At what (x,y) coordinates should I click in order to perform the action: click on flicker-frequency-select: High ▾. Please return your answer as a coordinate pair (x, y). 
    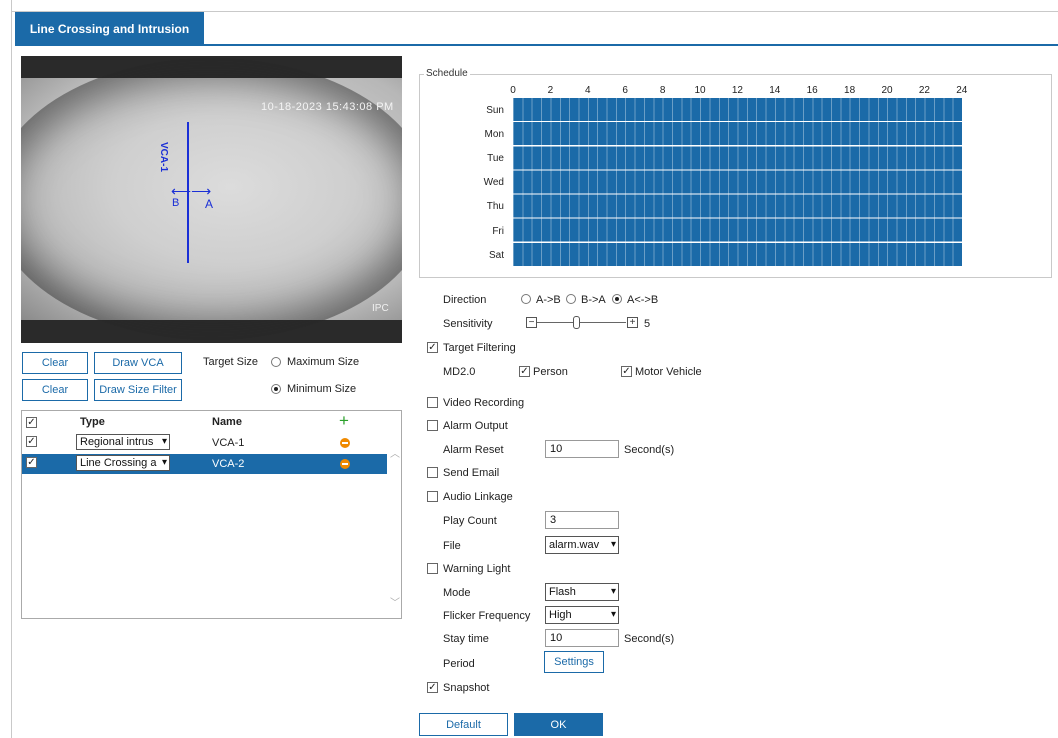
    Looking at the image, I should click on (582, 615).